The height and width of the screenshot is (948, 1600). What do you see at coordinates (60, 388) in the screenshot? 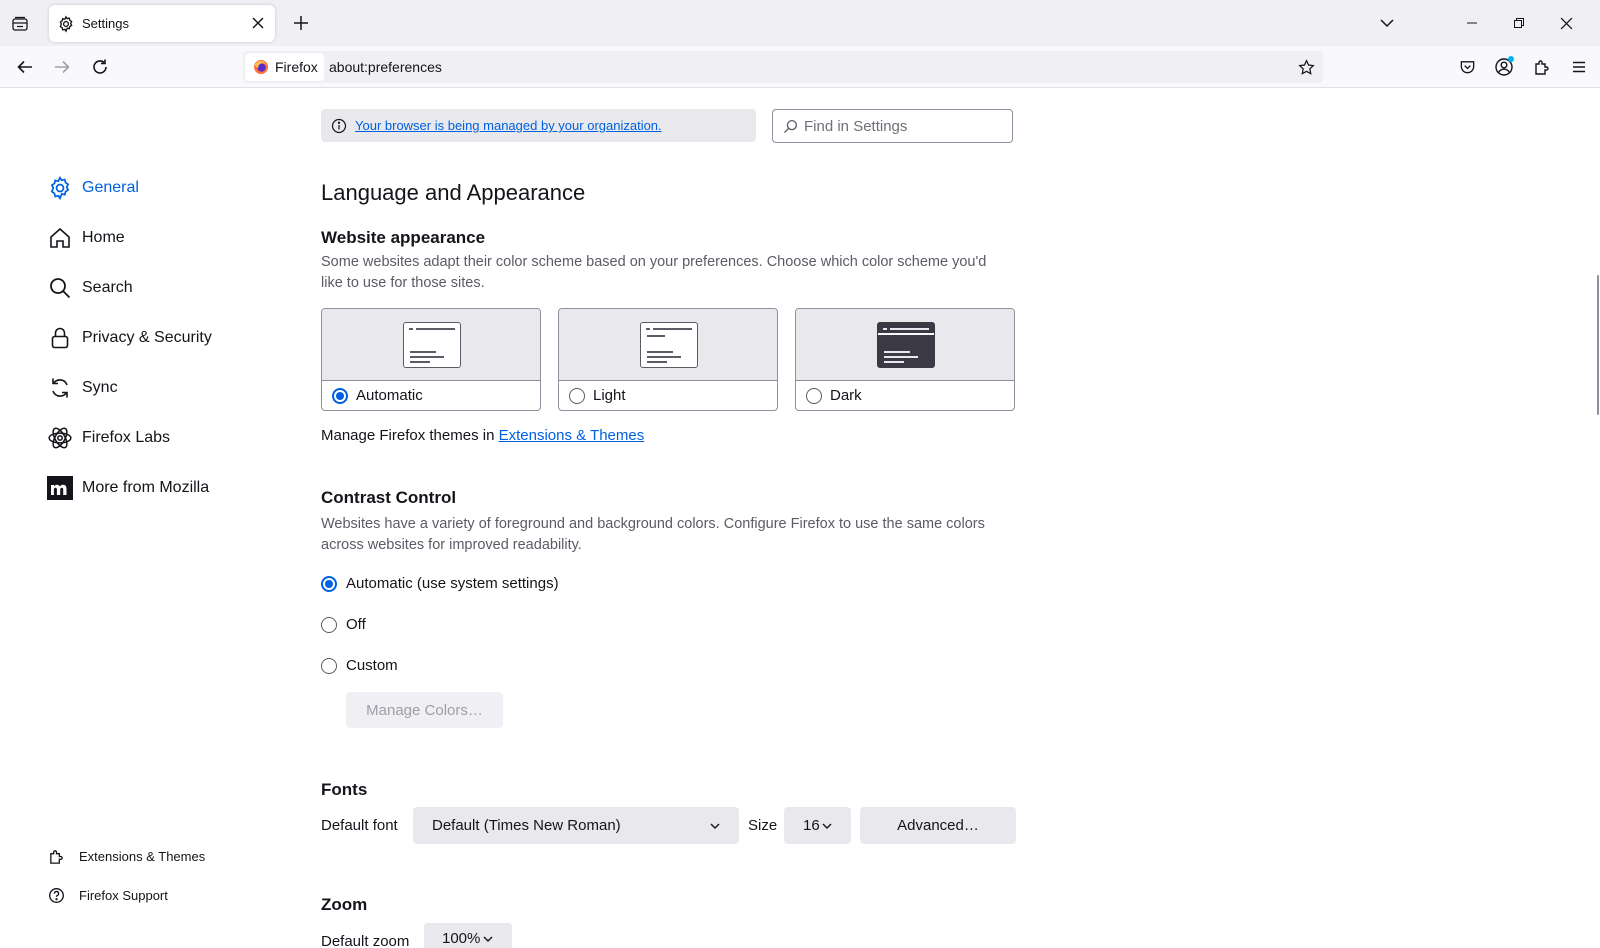
I see `sync-icon` at bounding box center [60, 388].